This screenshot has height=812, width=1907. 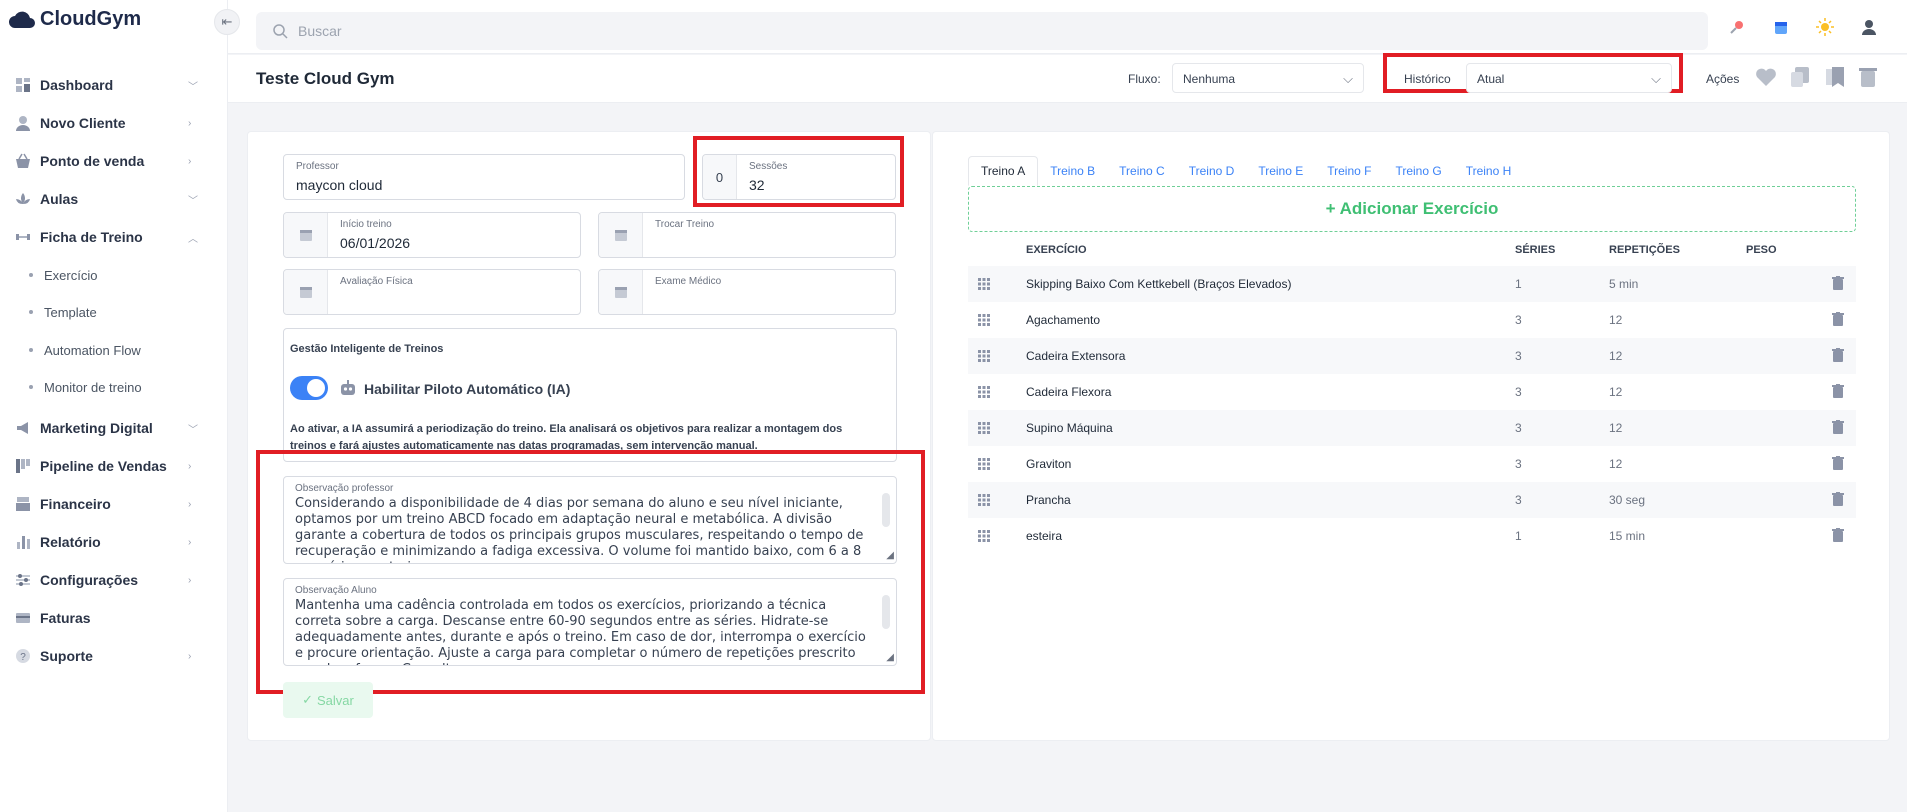 I want to click on ia-title: Gestão Inteligente de Treinos, so click(x=367, y=349).